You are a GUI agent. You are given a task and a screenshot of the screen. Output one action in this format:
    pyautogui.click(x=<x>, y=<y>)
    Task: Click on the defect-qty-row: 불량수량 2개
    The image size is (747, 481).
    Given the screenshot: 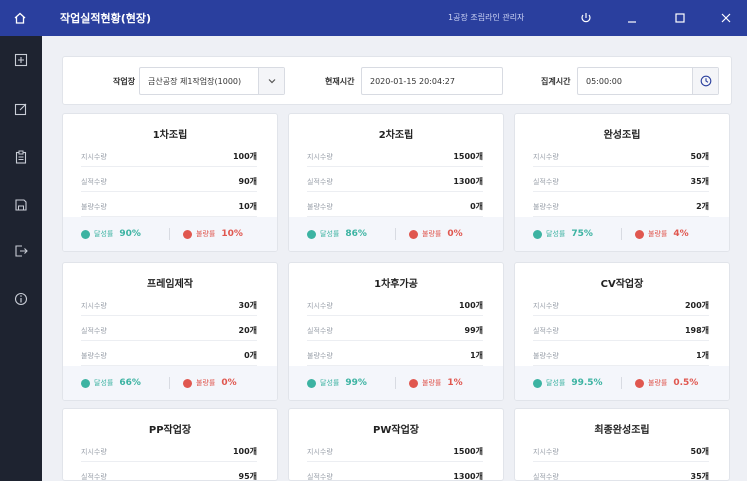 What is the action you would take?
    pyautogui.click(x=621, y=207)
    